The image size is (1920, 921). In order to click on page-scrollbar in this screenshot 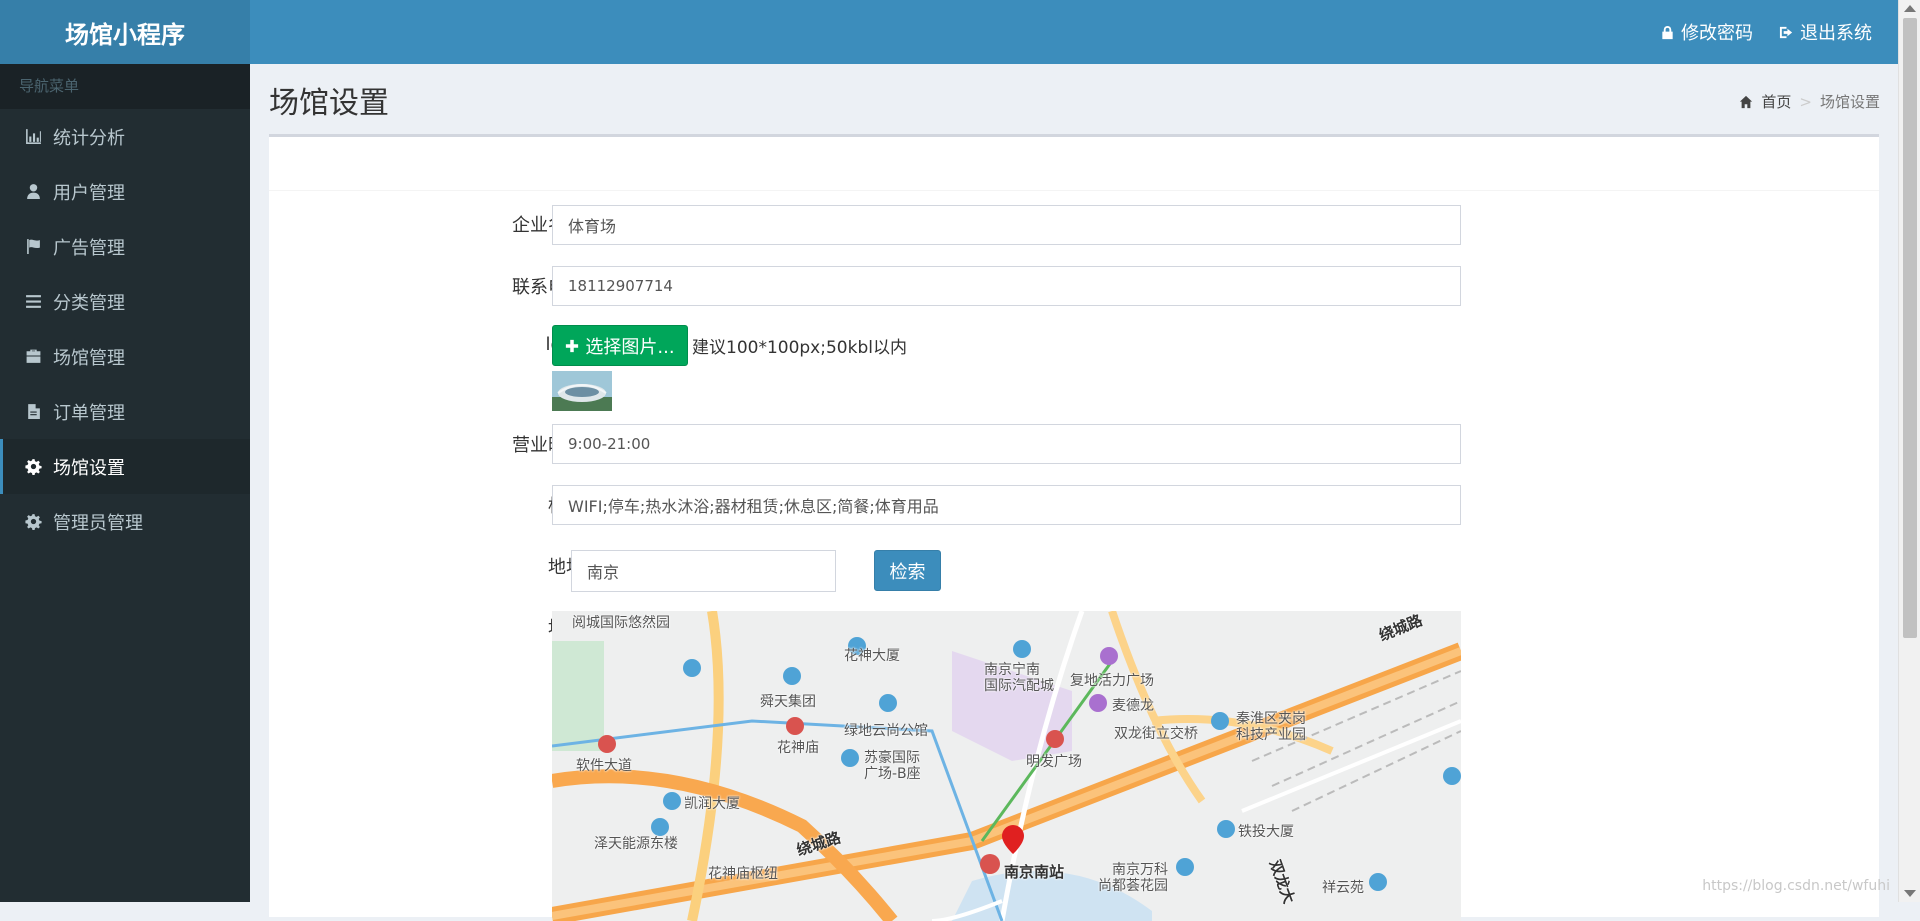, I will do `click(1909, 451)`.